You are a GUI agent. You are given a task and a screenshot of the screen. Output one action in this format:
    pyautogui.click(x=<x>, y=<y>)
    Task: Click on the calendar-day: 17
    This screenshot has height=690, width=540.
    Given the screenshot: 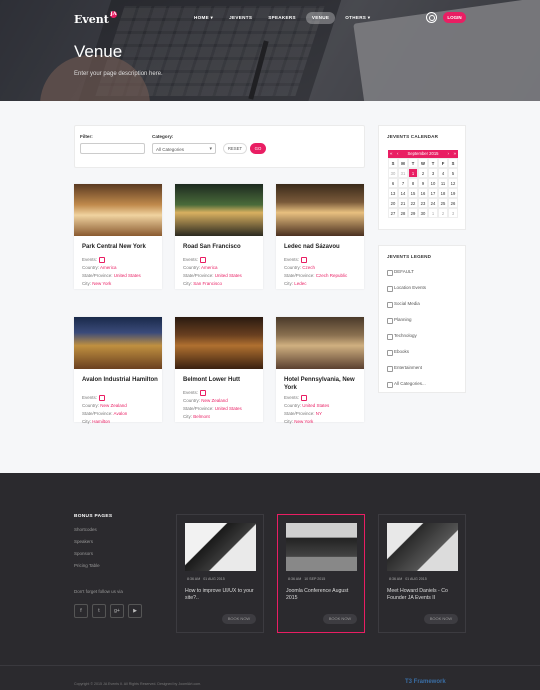 What is the action you would take?
    pyautogui.click(x=433, y=193)
    